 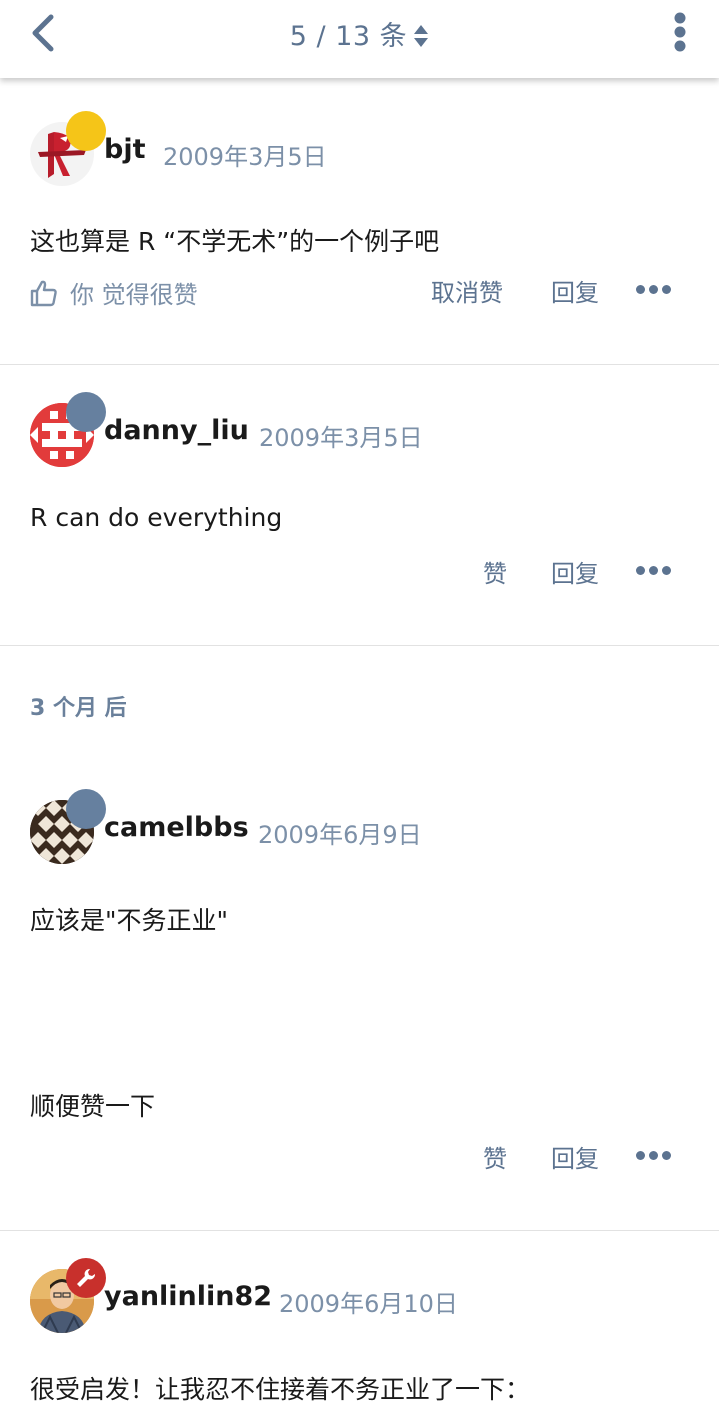 I want to click on more-vertical-icon, so click(x=680, y=32).